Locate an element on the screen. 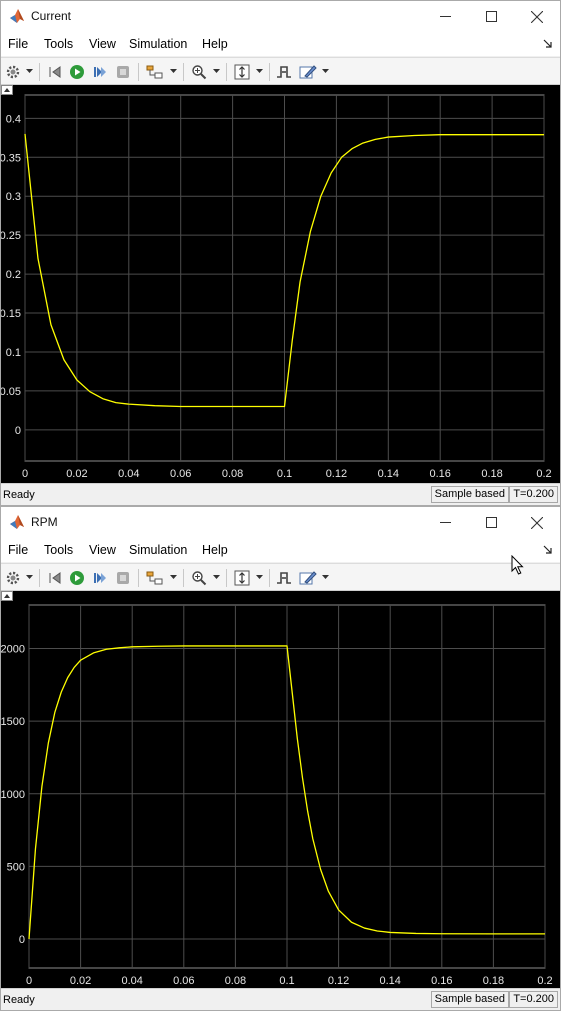 The width and height of the screenshot is (561, 1011). y-tick-label: 0.25 is located at coordinates (11, 236).